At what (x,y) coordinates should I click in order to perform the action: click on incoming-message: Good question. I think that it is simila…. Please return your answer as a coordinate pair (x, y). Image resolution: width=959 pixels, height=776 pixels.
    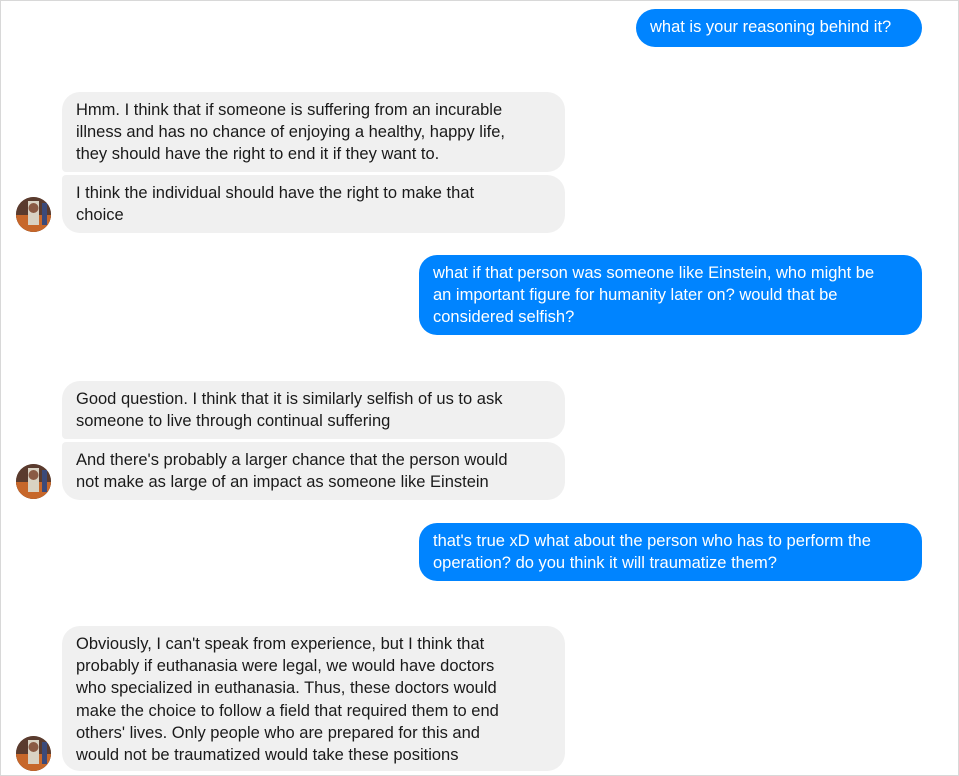
    Looking at the image, I should click on (313, 410).